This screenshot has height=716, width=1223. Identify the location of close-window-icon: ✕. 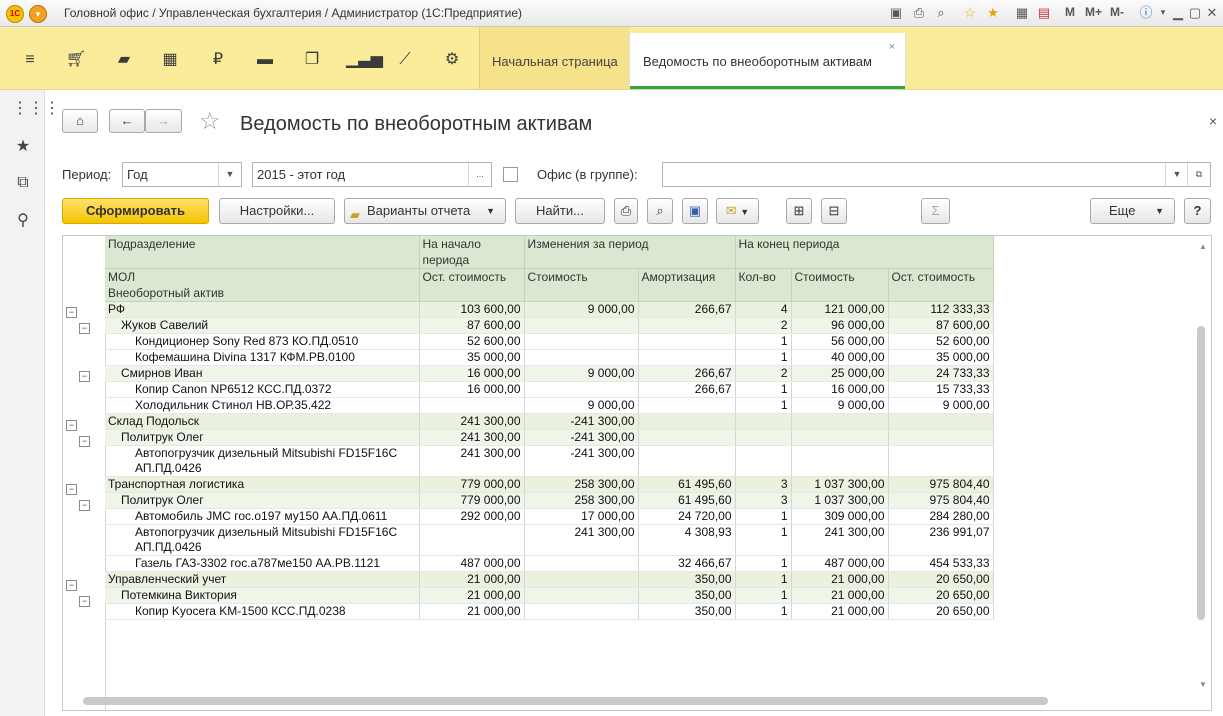
(1212, 12).